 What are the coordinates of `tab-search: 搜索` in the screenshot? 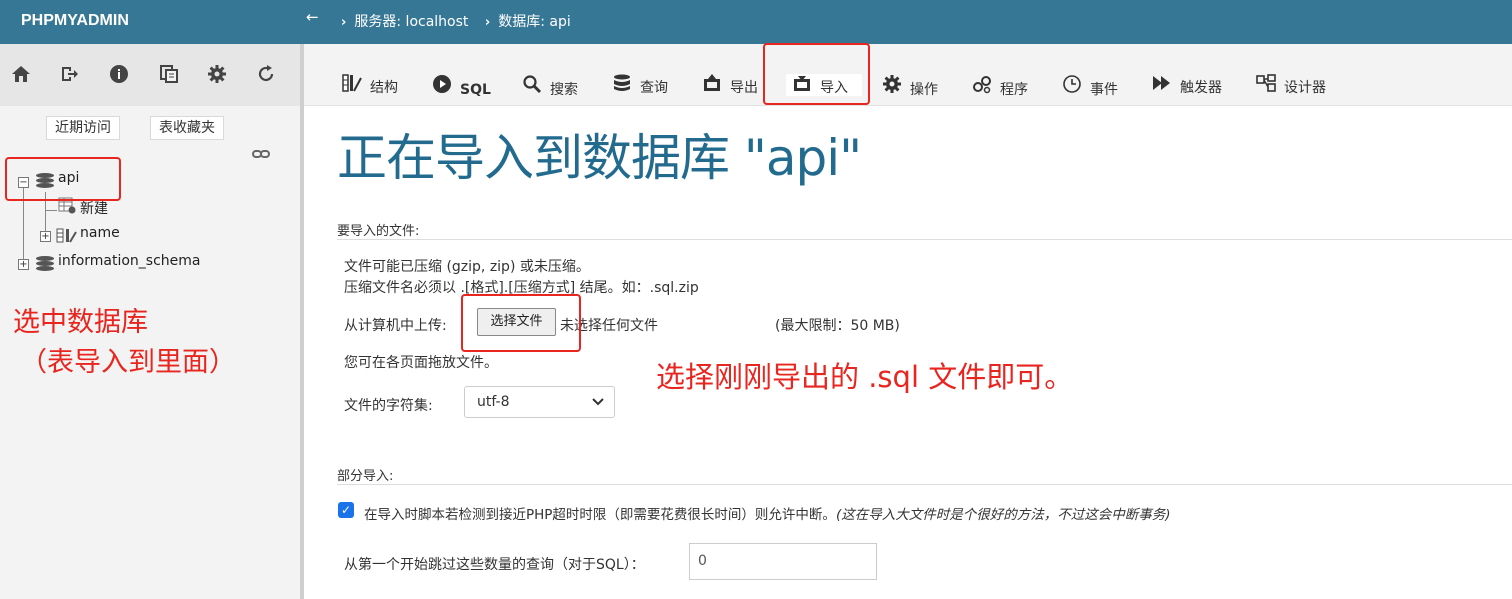 It's located at (550, 86).